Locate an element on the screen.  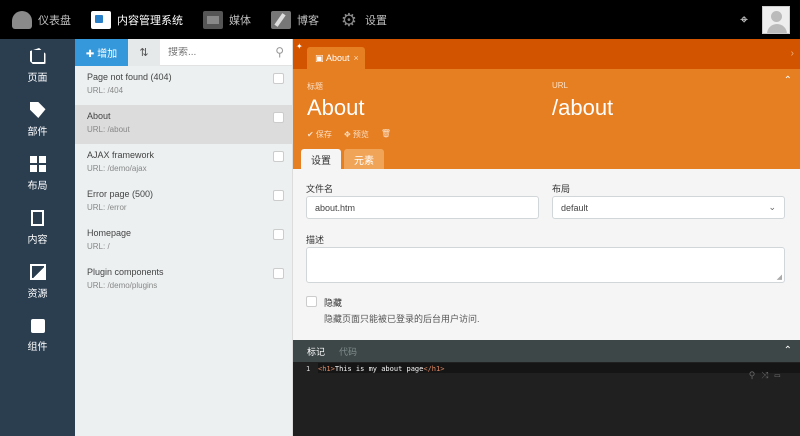
search-box: ⚲ is located at coordinates (226, 52).